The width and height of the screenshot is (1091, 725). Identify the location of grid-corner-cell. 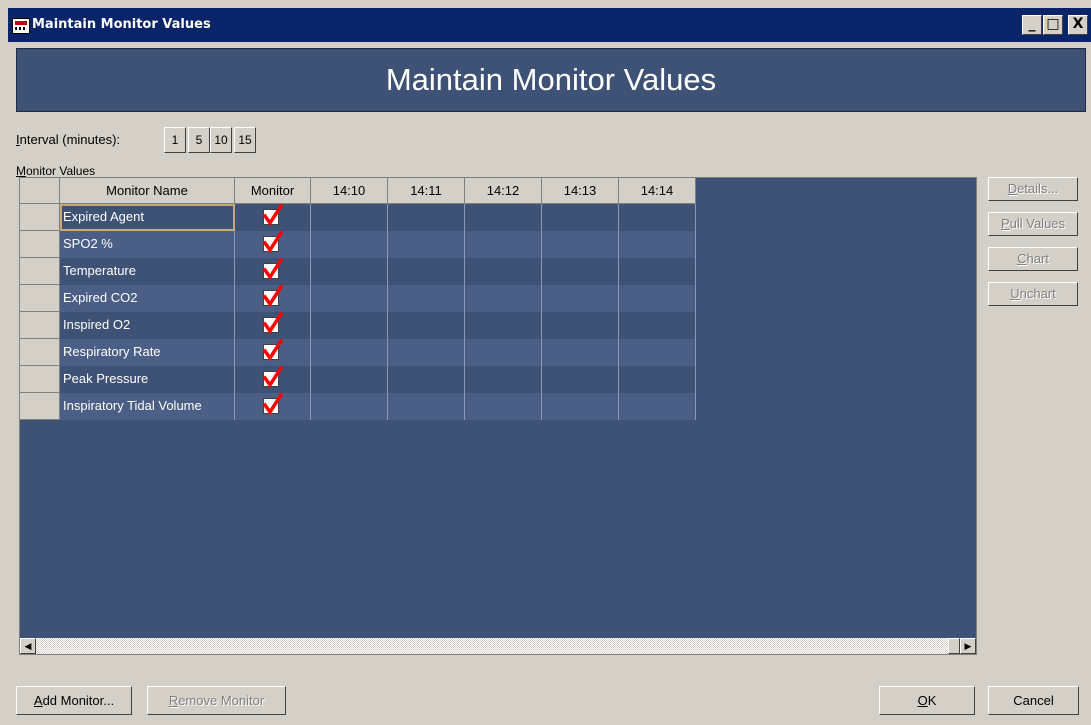
(40, 191).